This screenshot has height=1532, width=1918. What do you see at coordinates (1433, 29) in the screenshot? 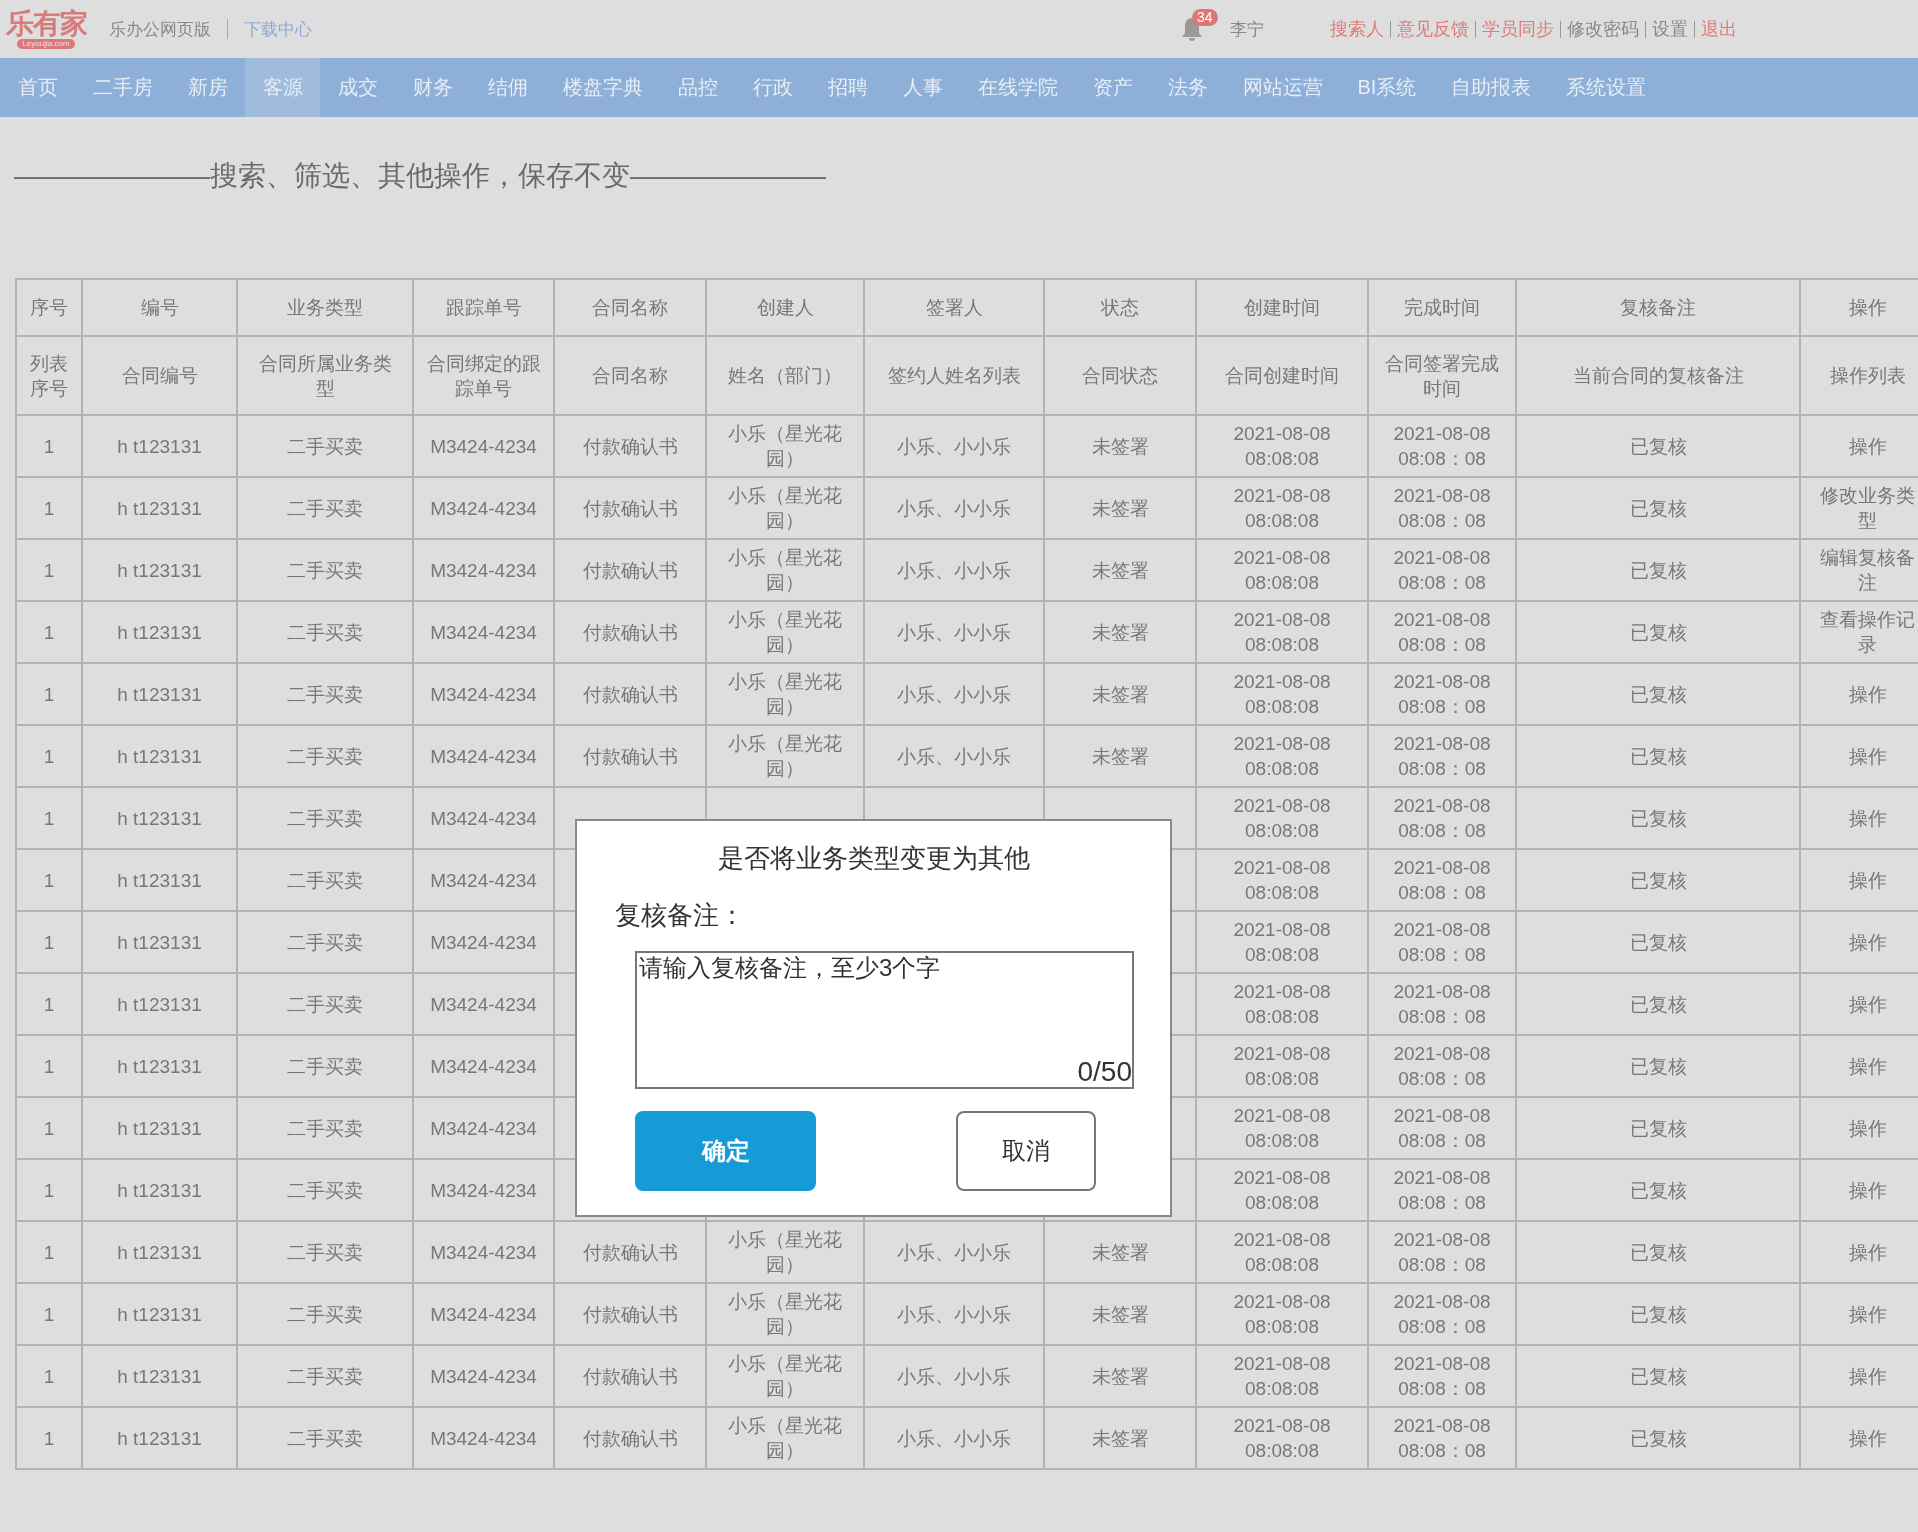
I see `header-link: 意见反馈` at bounding box center [1433, 29].